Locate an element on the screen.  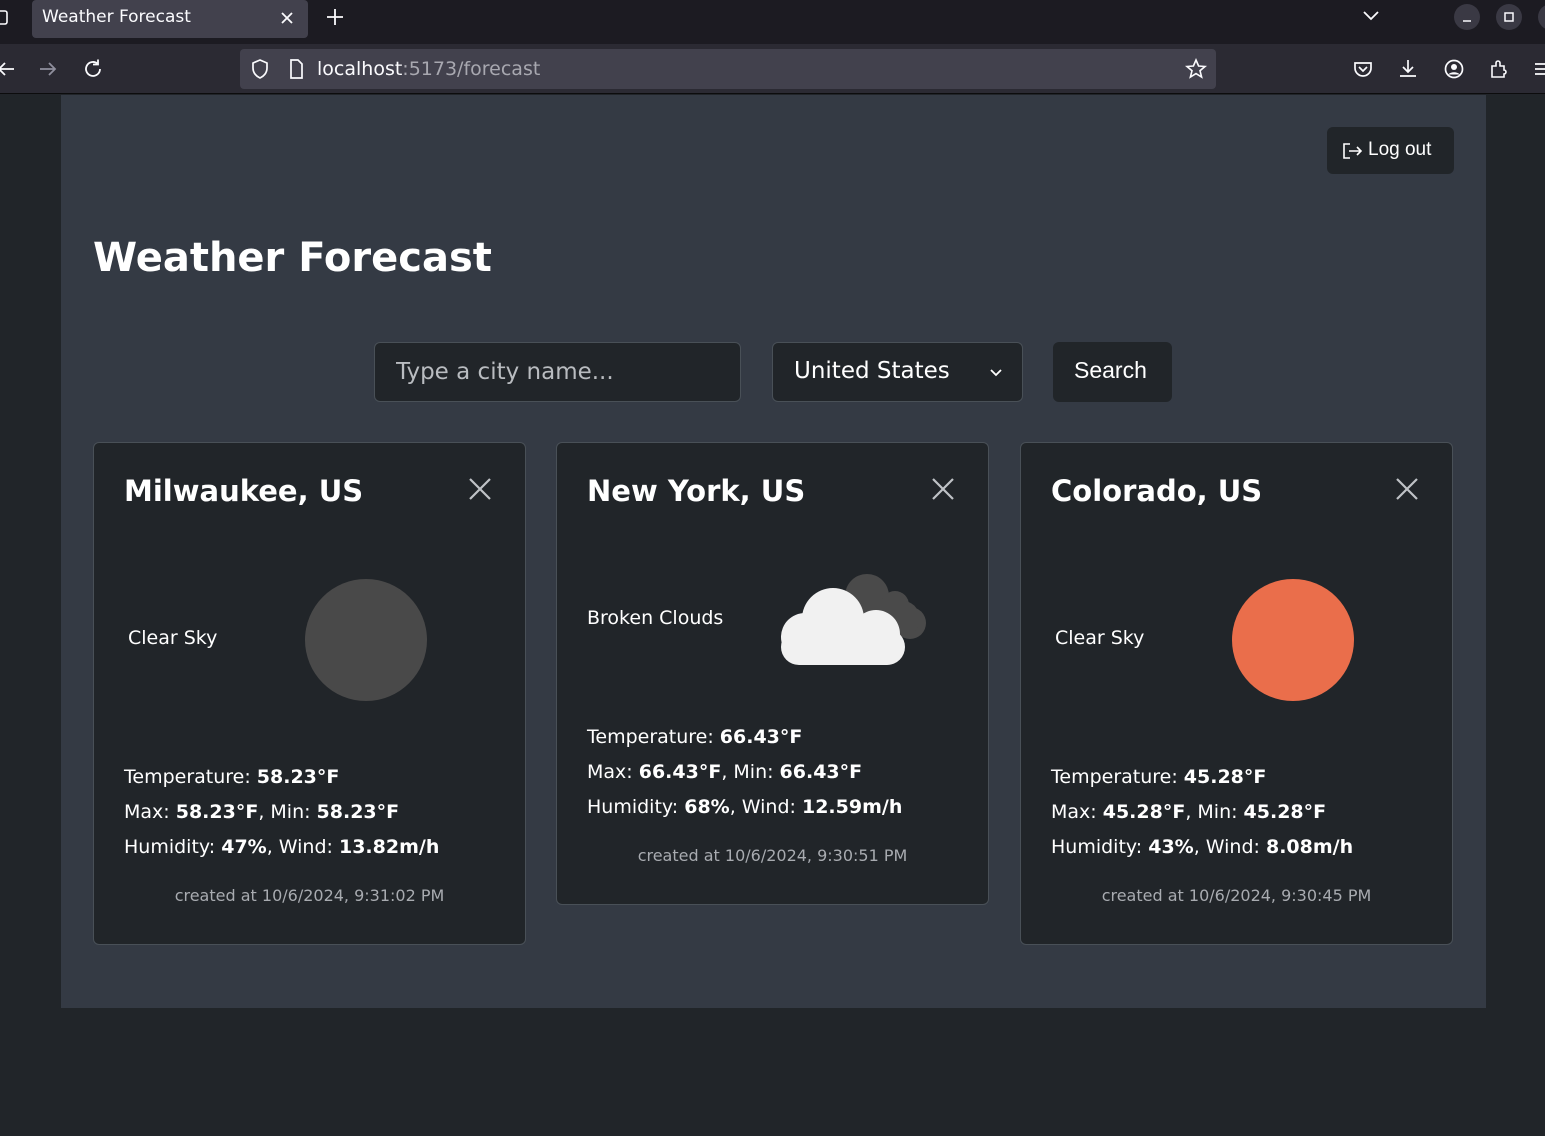
url-host: localhost is located at coordinates (360, 69).